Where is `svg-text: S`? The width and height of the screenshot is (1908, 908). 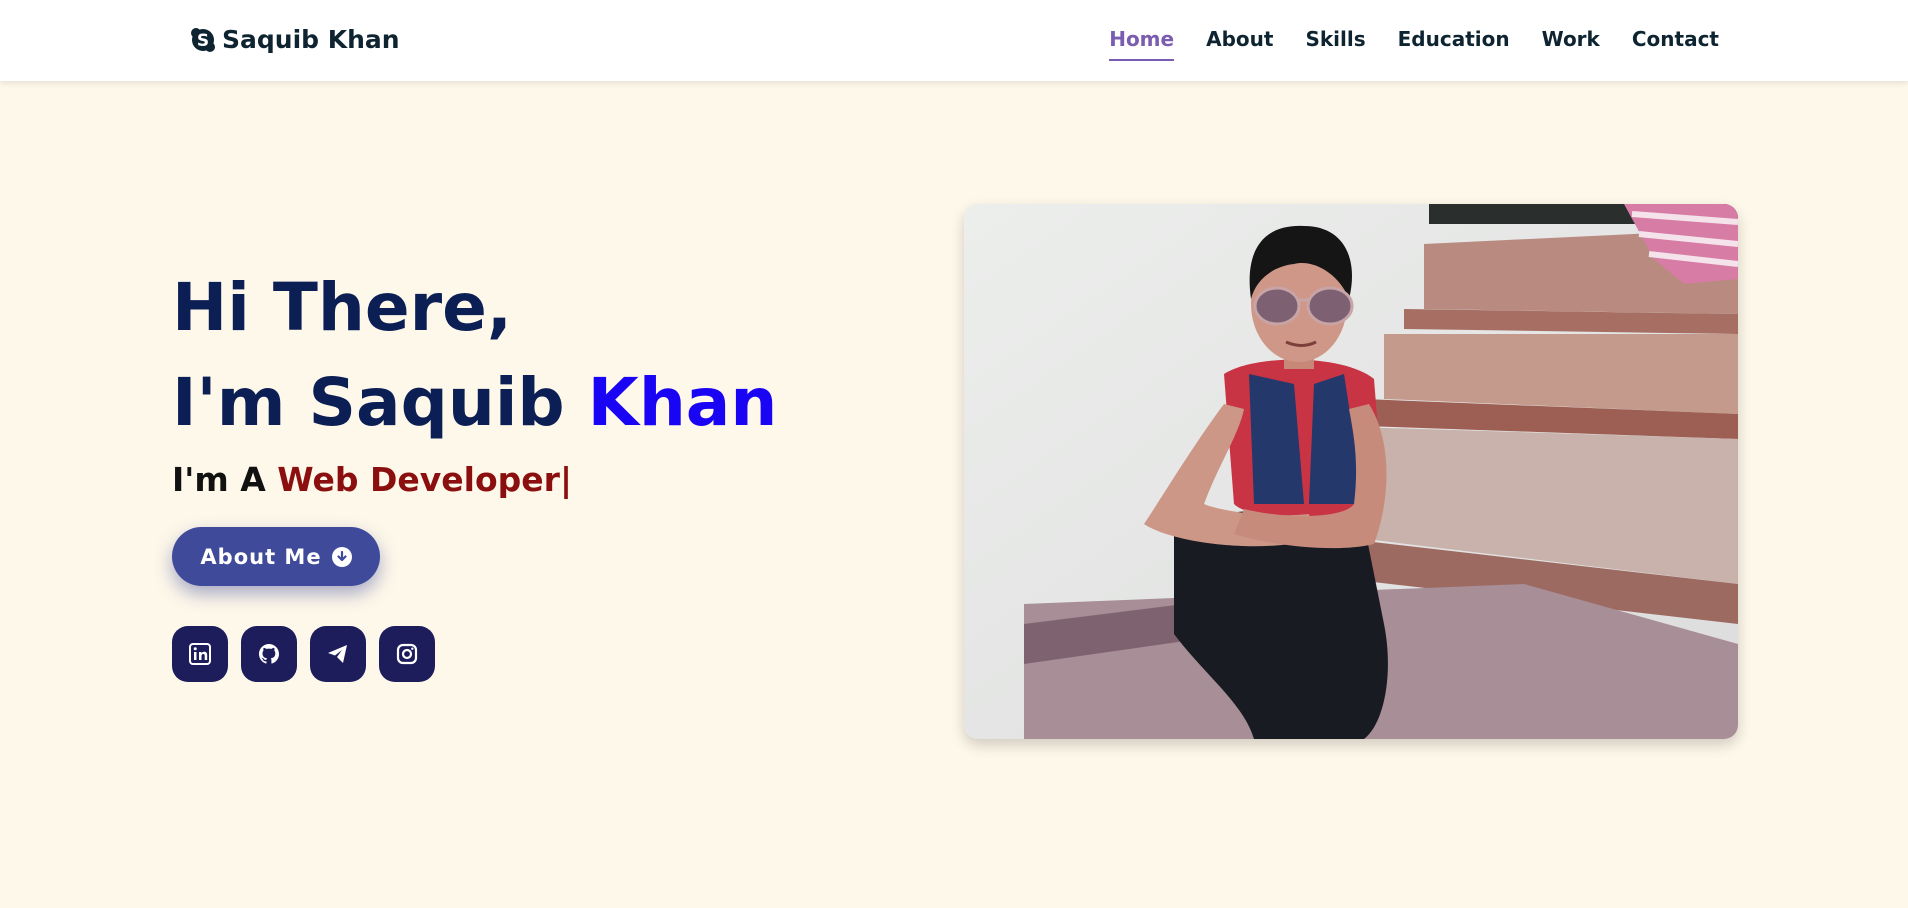 svg-text: S is located at coordinates (203, 41).